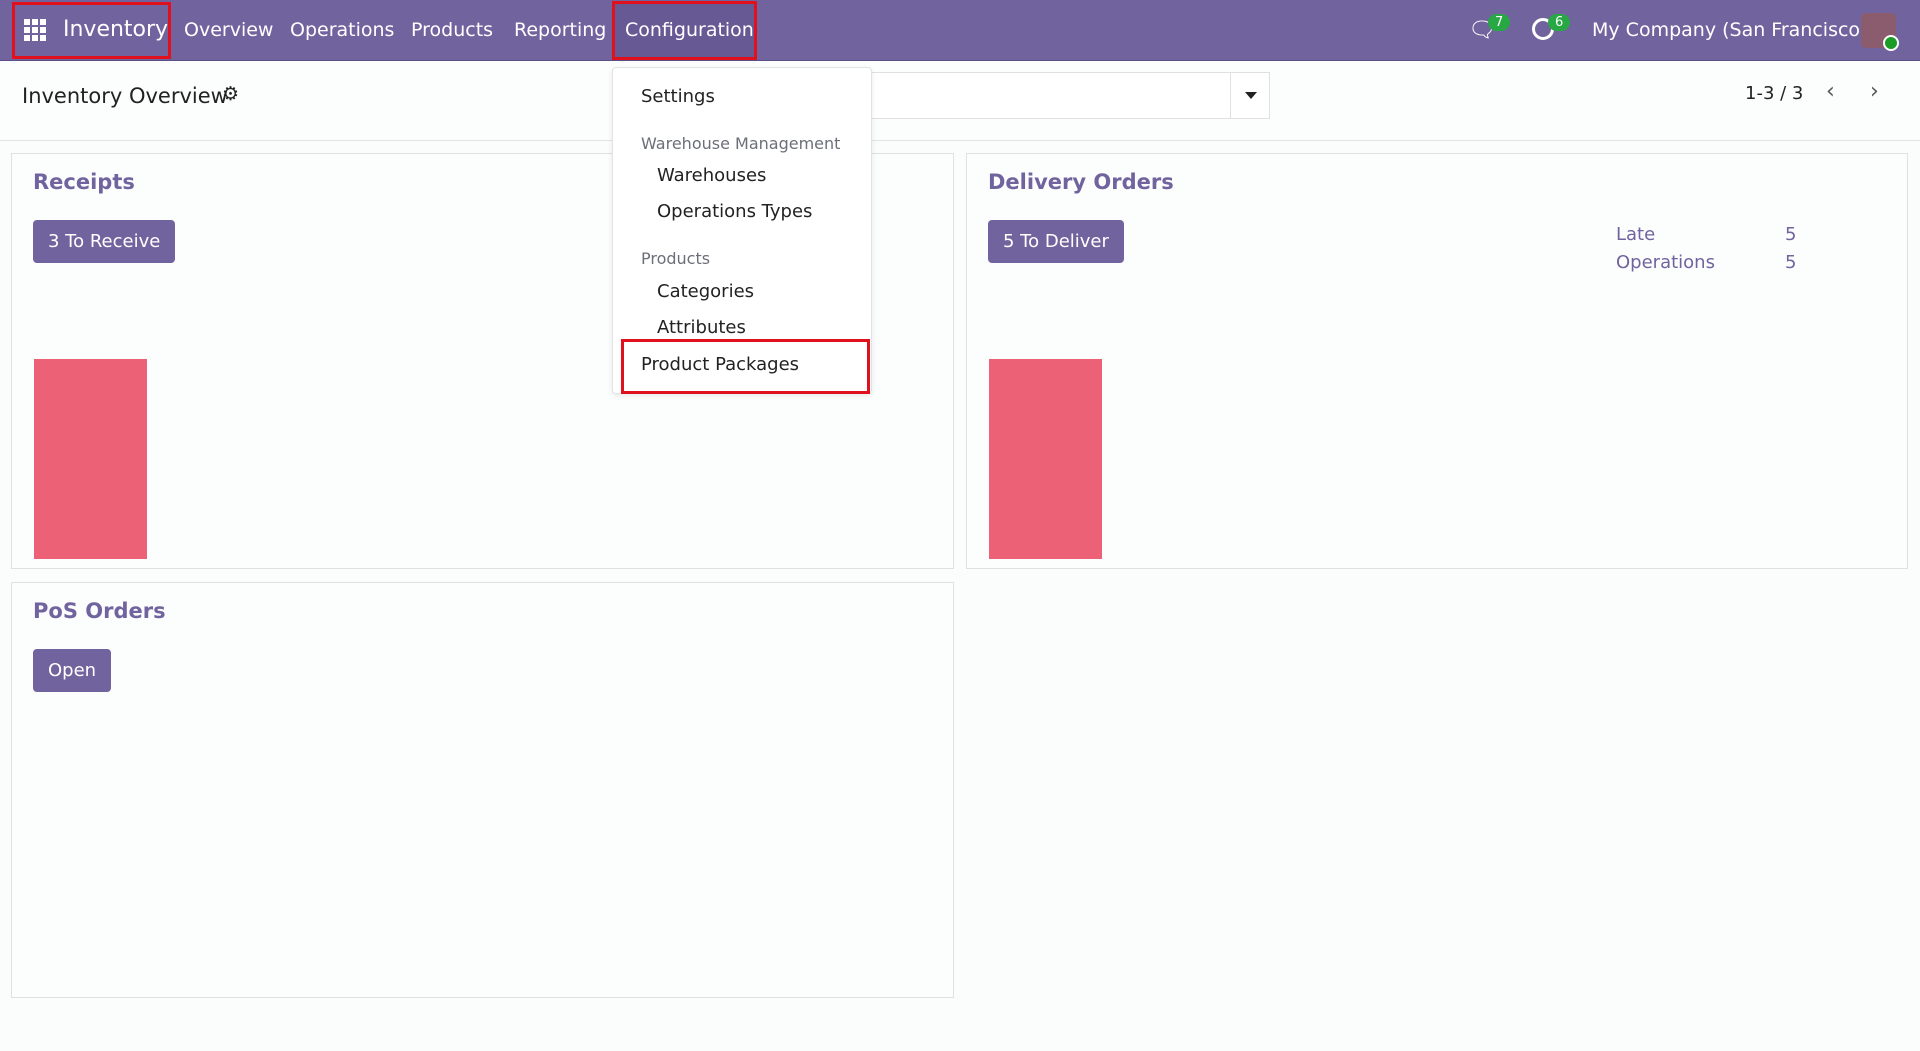 This screenshot has width=1920, height=1051. What do you see at coordinates (1729, 30) in the screenshot?
I see `company-switcher: My Company (San Francisco)` at bounding box center [1729, 30].